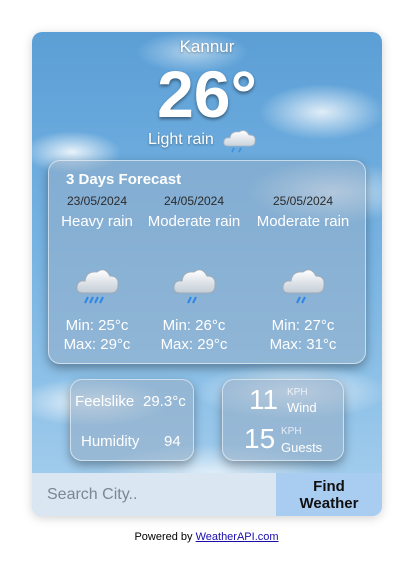 The height and width of the screenshot is (561, 413). What do you see at coordinates (154, 494) in the screenshot?
I see `search-city-input` at bounding box center [154, 494].